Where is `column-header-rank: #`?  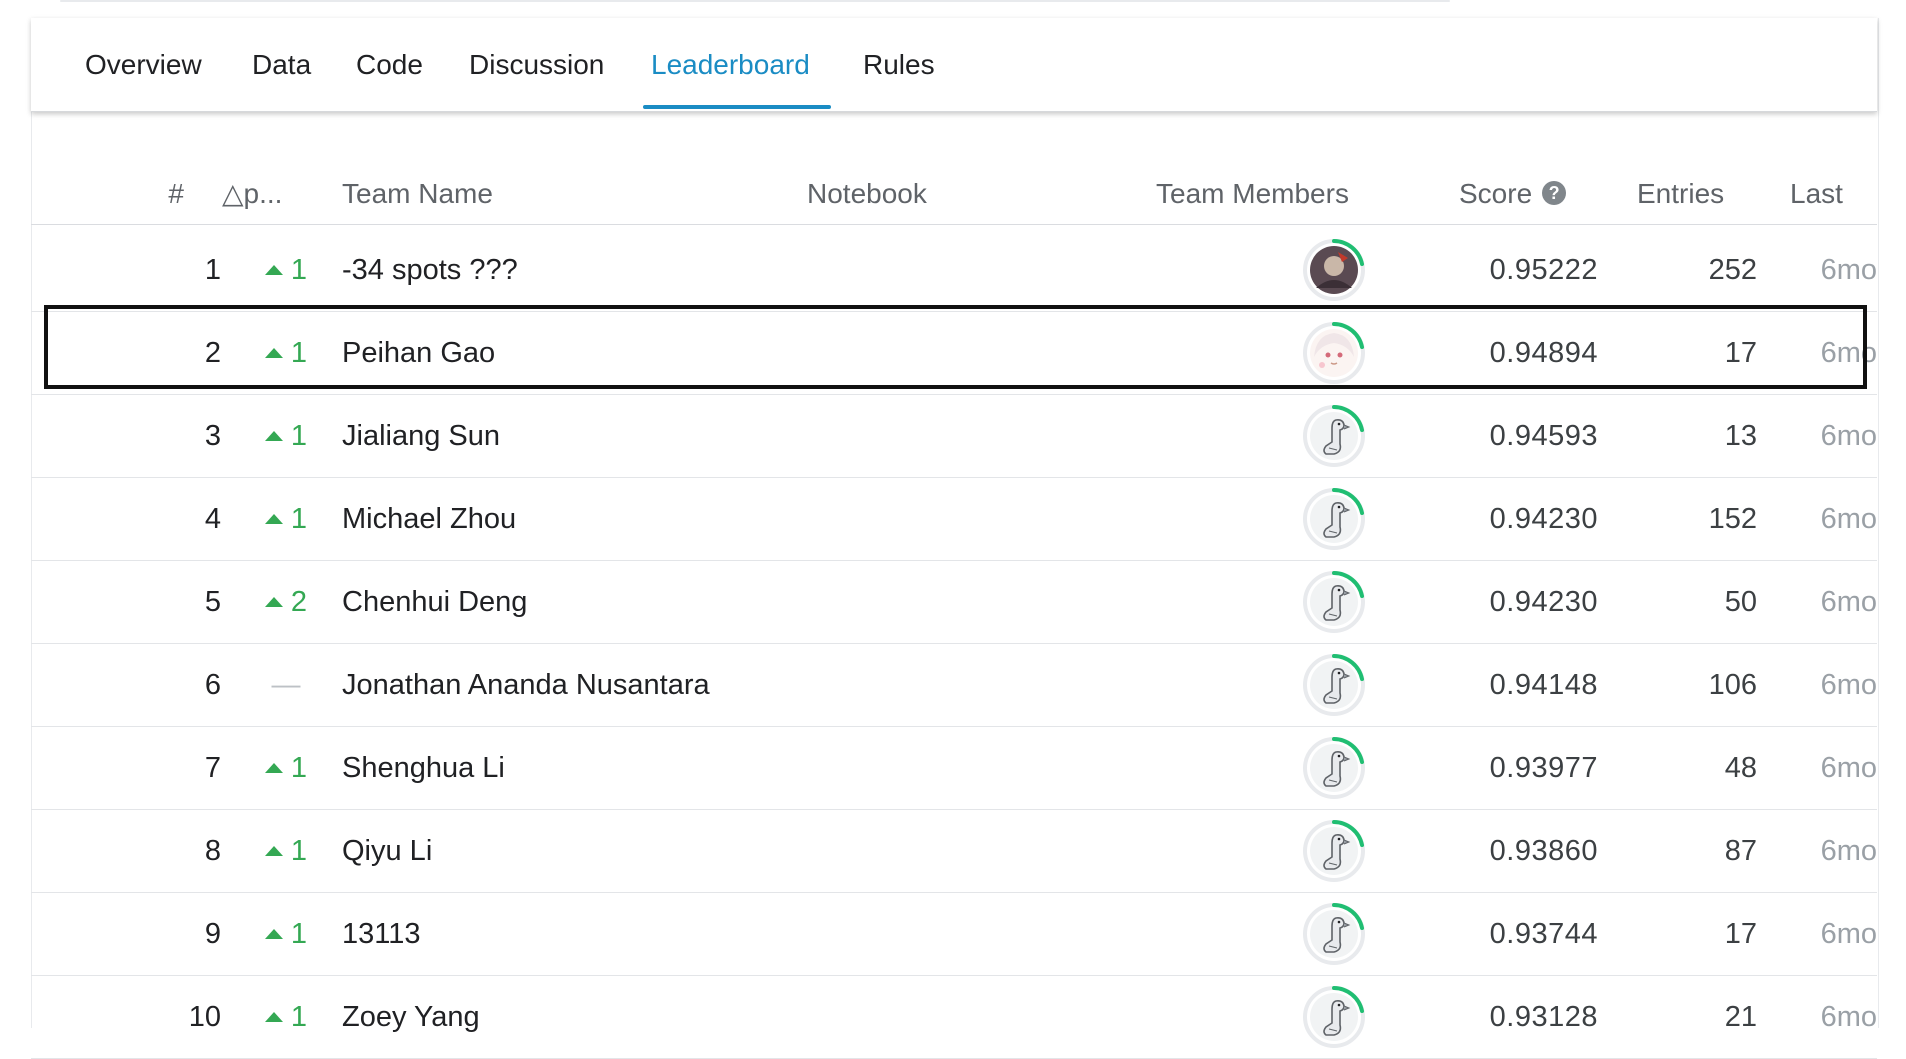
column-header-rank: # is located at coordinates (162, 194).